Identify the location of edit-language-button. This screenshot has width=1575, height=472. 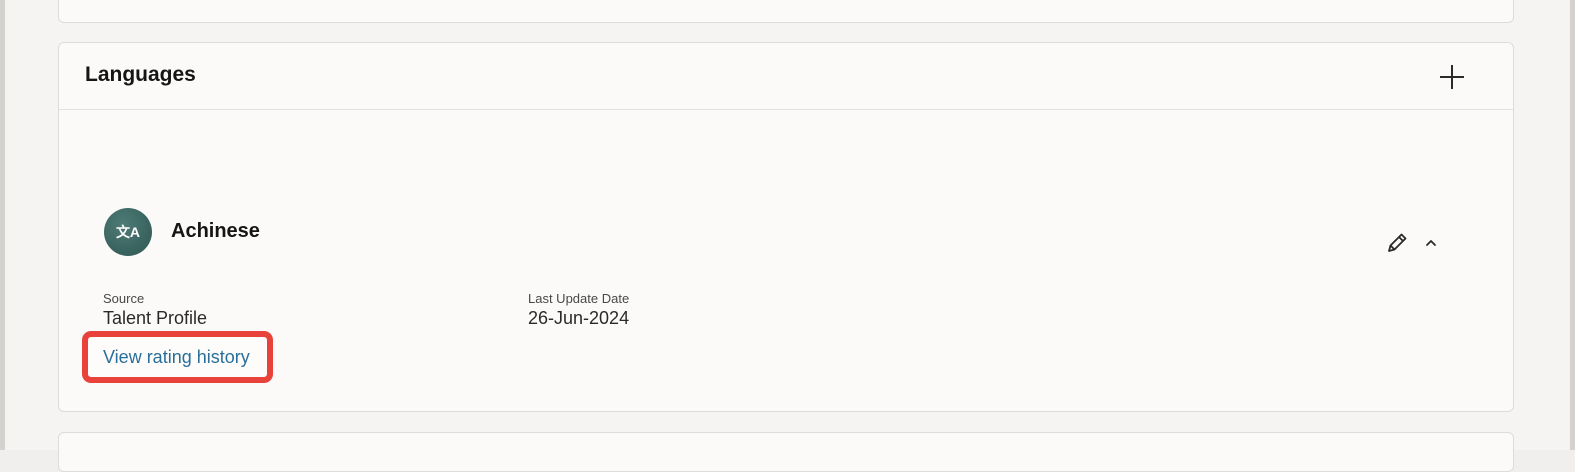
(1397, 243).